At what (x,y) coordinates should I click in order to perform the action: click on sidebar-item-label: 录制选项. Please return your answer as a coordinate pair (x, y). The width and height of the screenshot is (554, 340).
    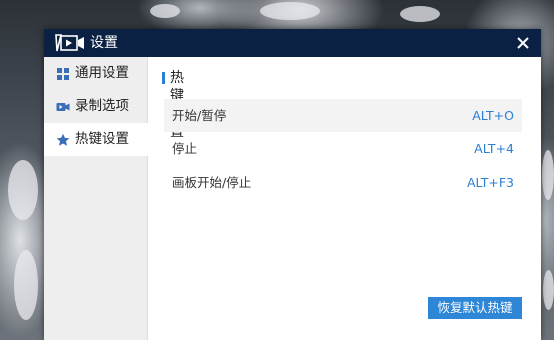
    Looking at the image, I should click on (102, 106).